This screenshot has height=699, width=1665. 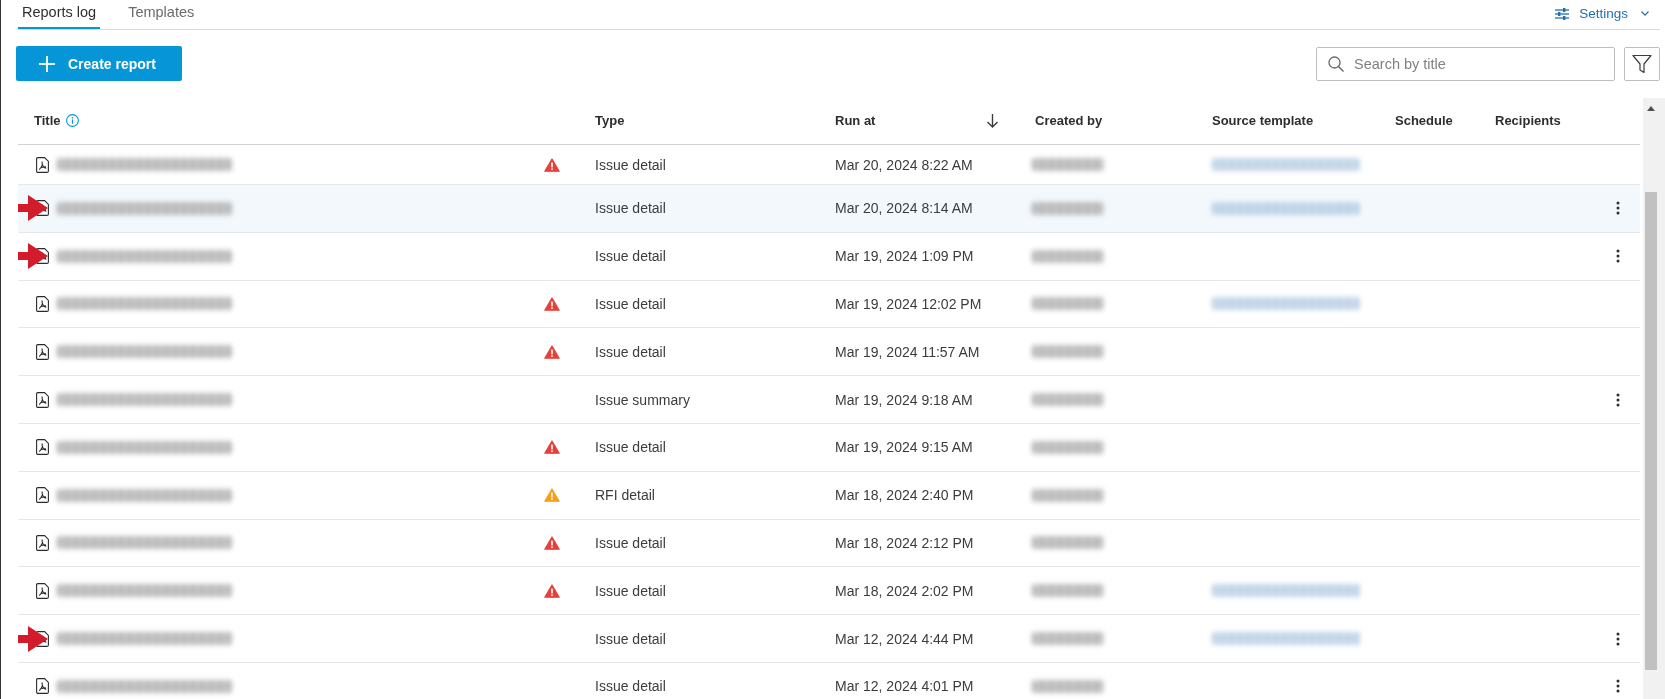 What do you see at coordinates (904, 164) in the screenshot?
I see `run-time: Mar 20, 2024 8:22 AM` at bounding box center [904, 164].